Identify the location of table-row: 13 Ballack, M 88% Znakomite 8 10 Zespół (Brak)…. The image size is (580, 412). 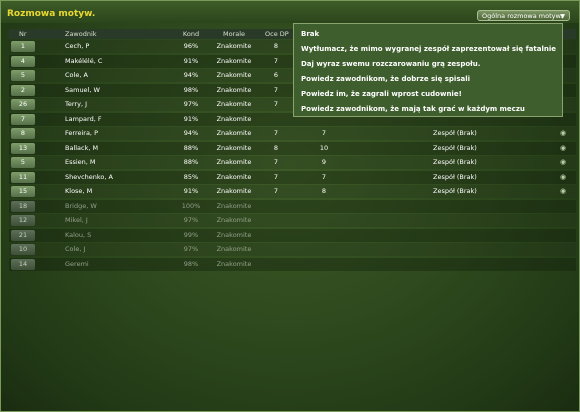
(292, 148).